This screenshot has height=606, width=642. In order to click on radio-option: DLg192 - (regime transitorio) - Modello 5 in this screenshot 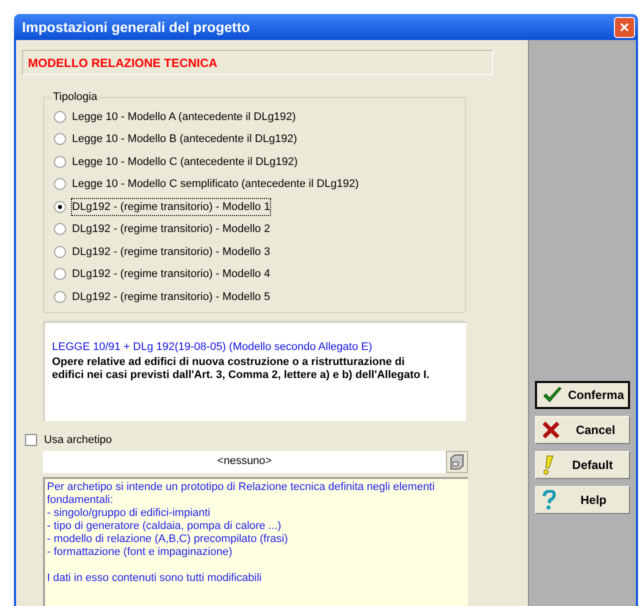, I will do `click(259, 297)`.